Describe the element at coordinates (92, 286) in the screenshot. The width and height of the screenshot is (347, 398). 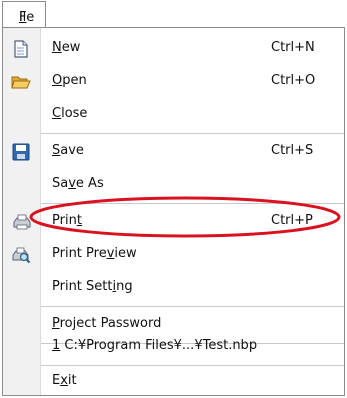
I see `menu-item-label: Print Setting` at that location.